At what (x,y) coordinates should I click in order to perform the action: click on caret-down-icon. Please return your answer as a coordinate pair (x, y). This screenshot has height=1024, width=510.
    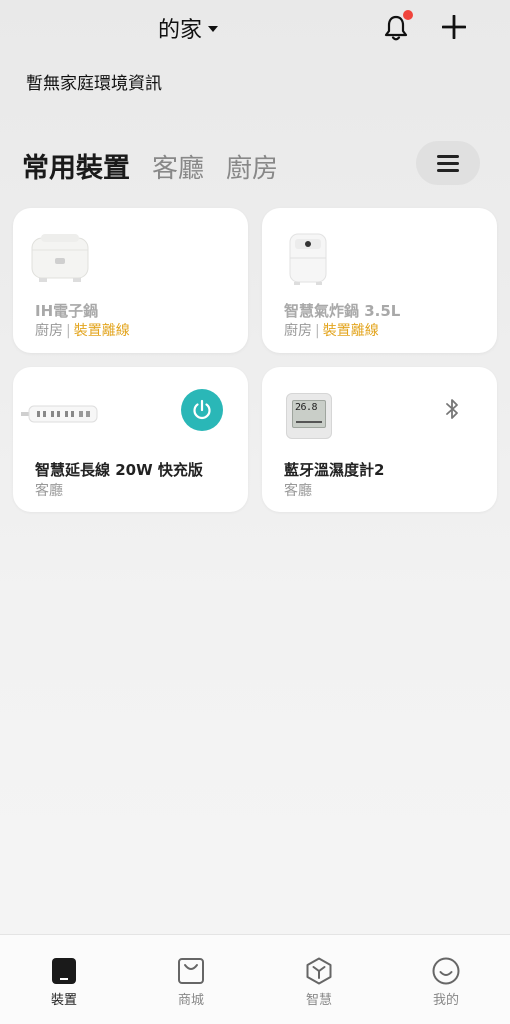
    Looking at the image, I should click on (213, 29).